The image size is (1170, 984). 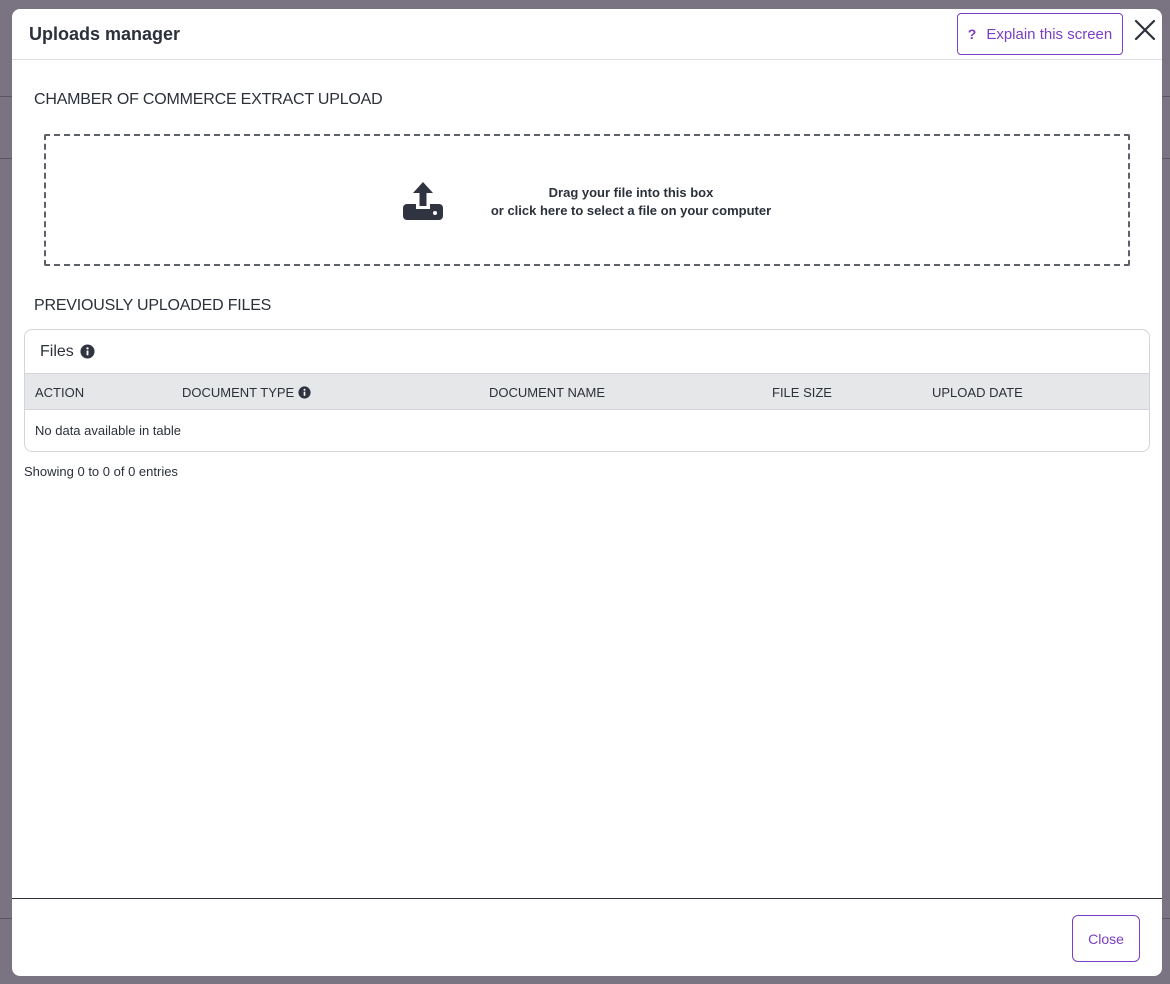 I want to click on question-icon: ?, so click(x=972, y=34).